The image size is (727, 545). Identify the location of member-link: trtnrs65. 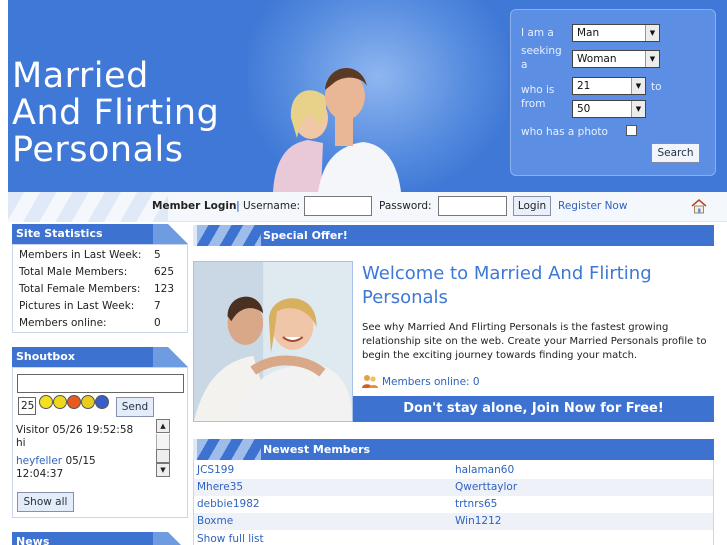
(476, 504).